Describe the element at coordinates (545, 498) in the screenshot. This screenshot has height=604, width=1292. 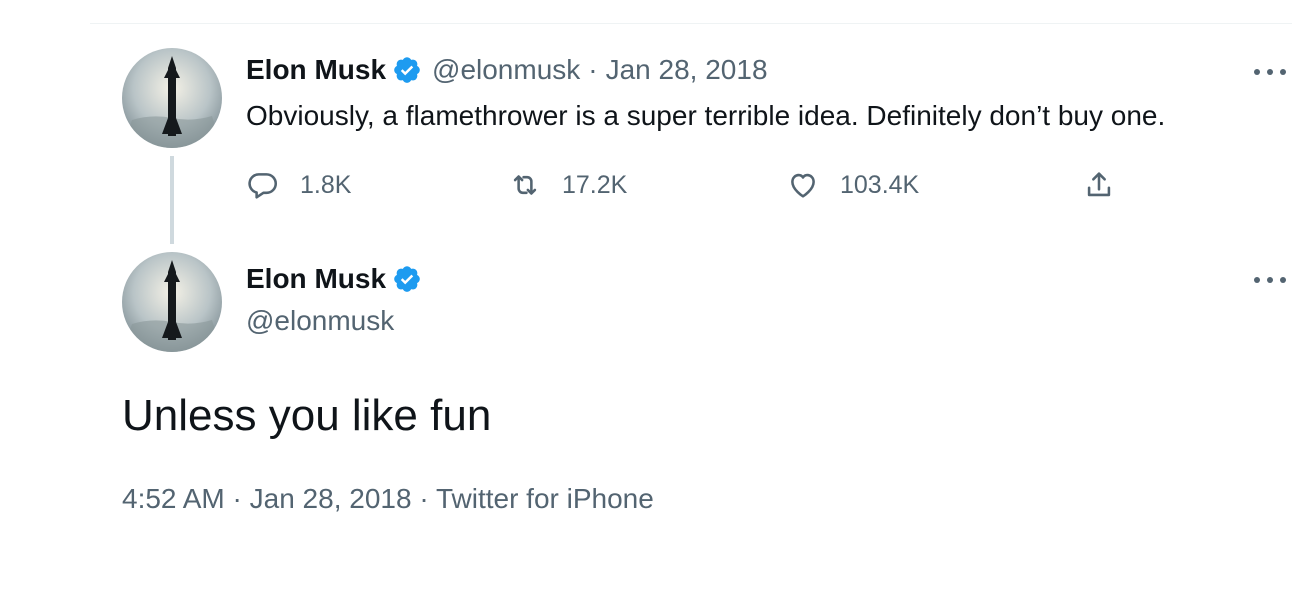
I see `tweet-source: Twitter for iPhone` at that location.